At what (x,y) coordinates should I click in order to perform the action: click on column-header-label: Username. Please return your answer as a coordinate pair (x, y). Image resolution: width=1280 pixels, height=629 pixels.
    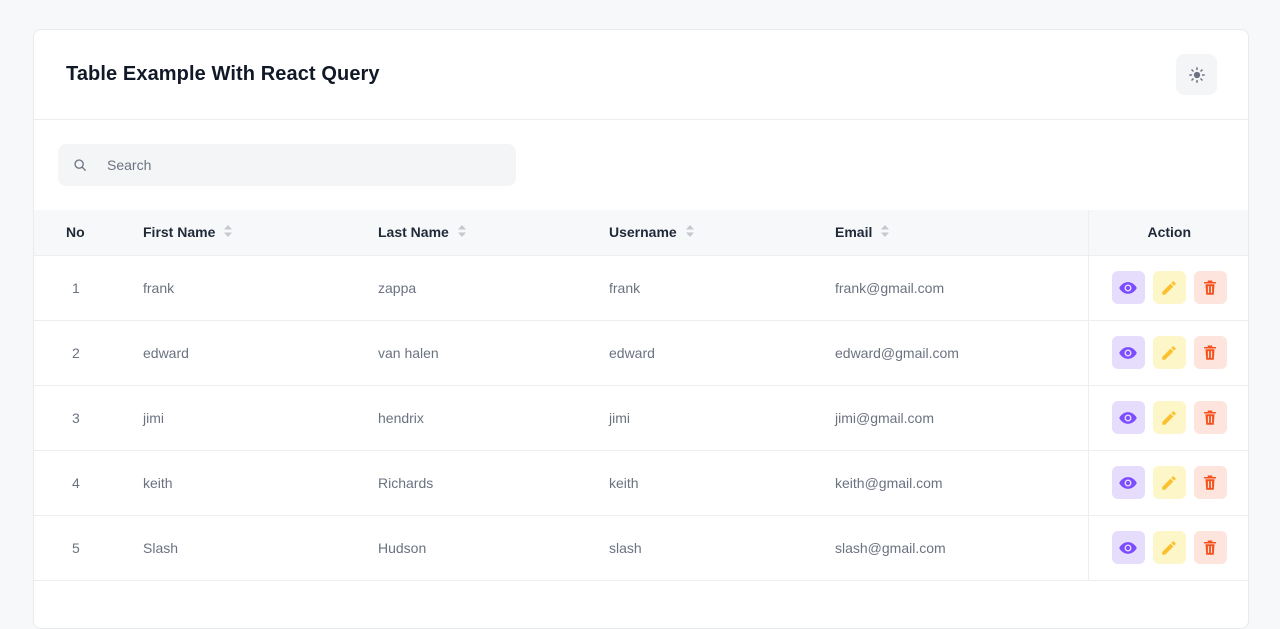
    Looking at the image, I should click on (643, 232).